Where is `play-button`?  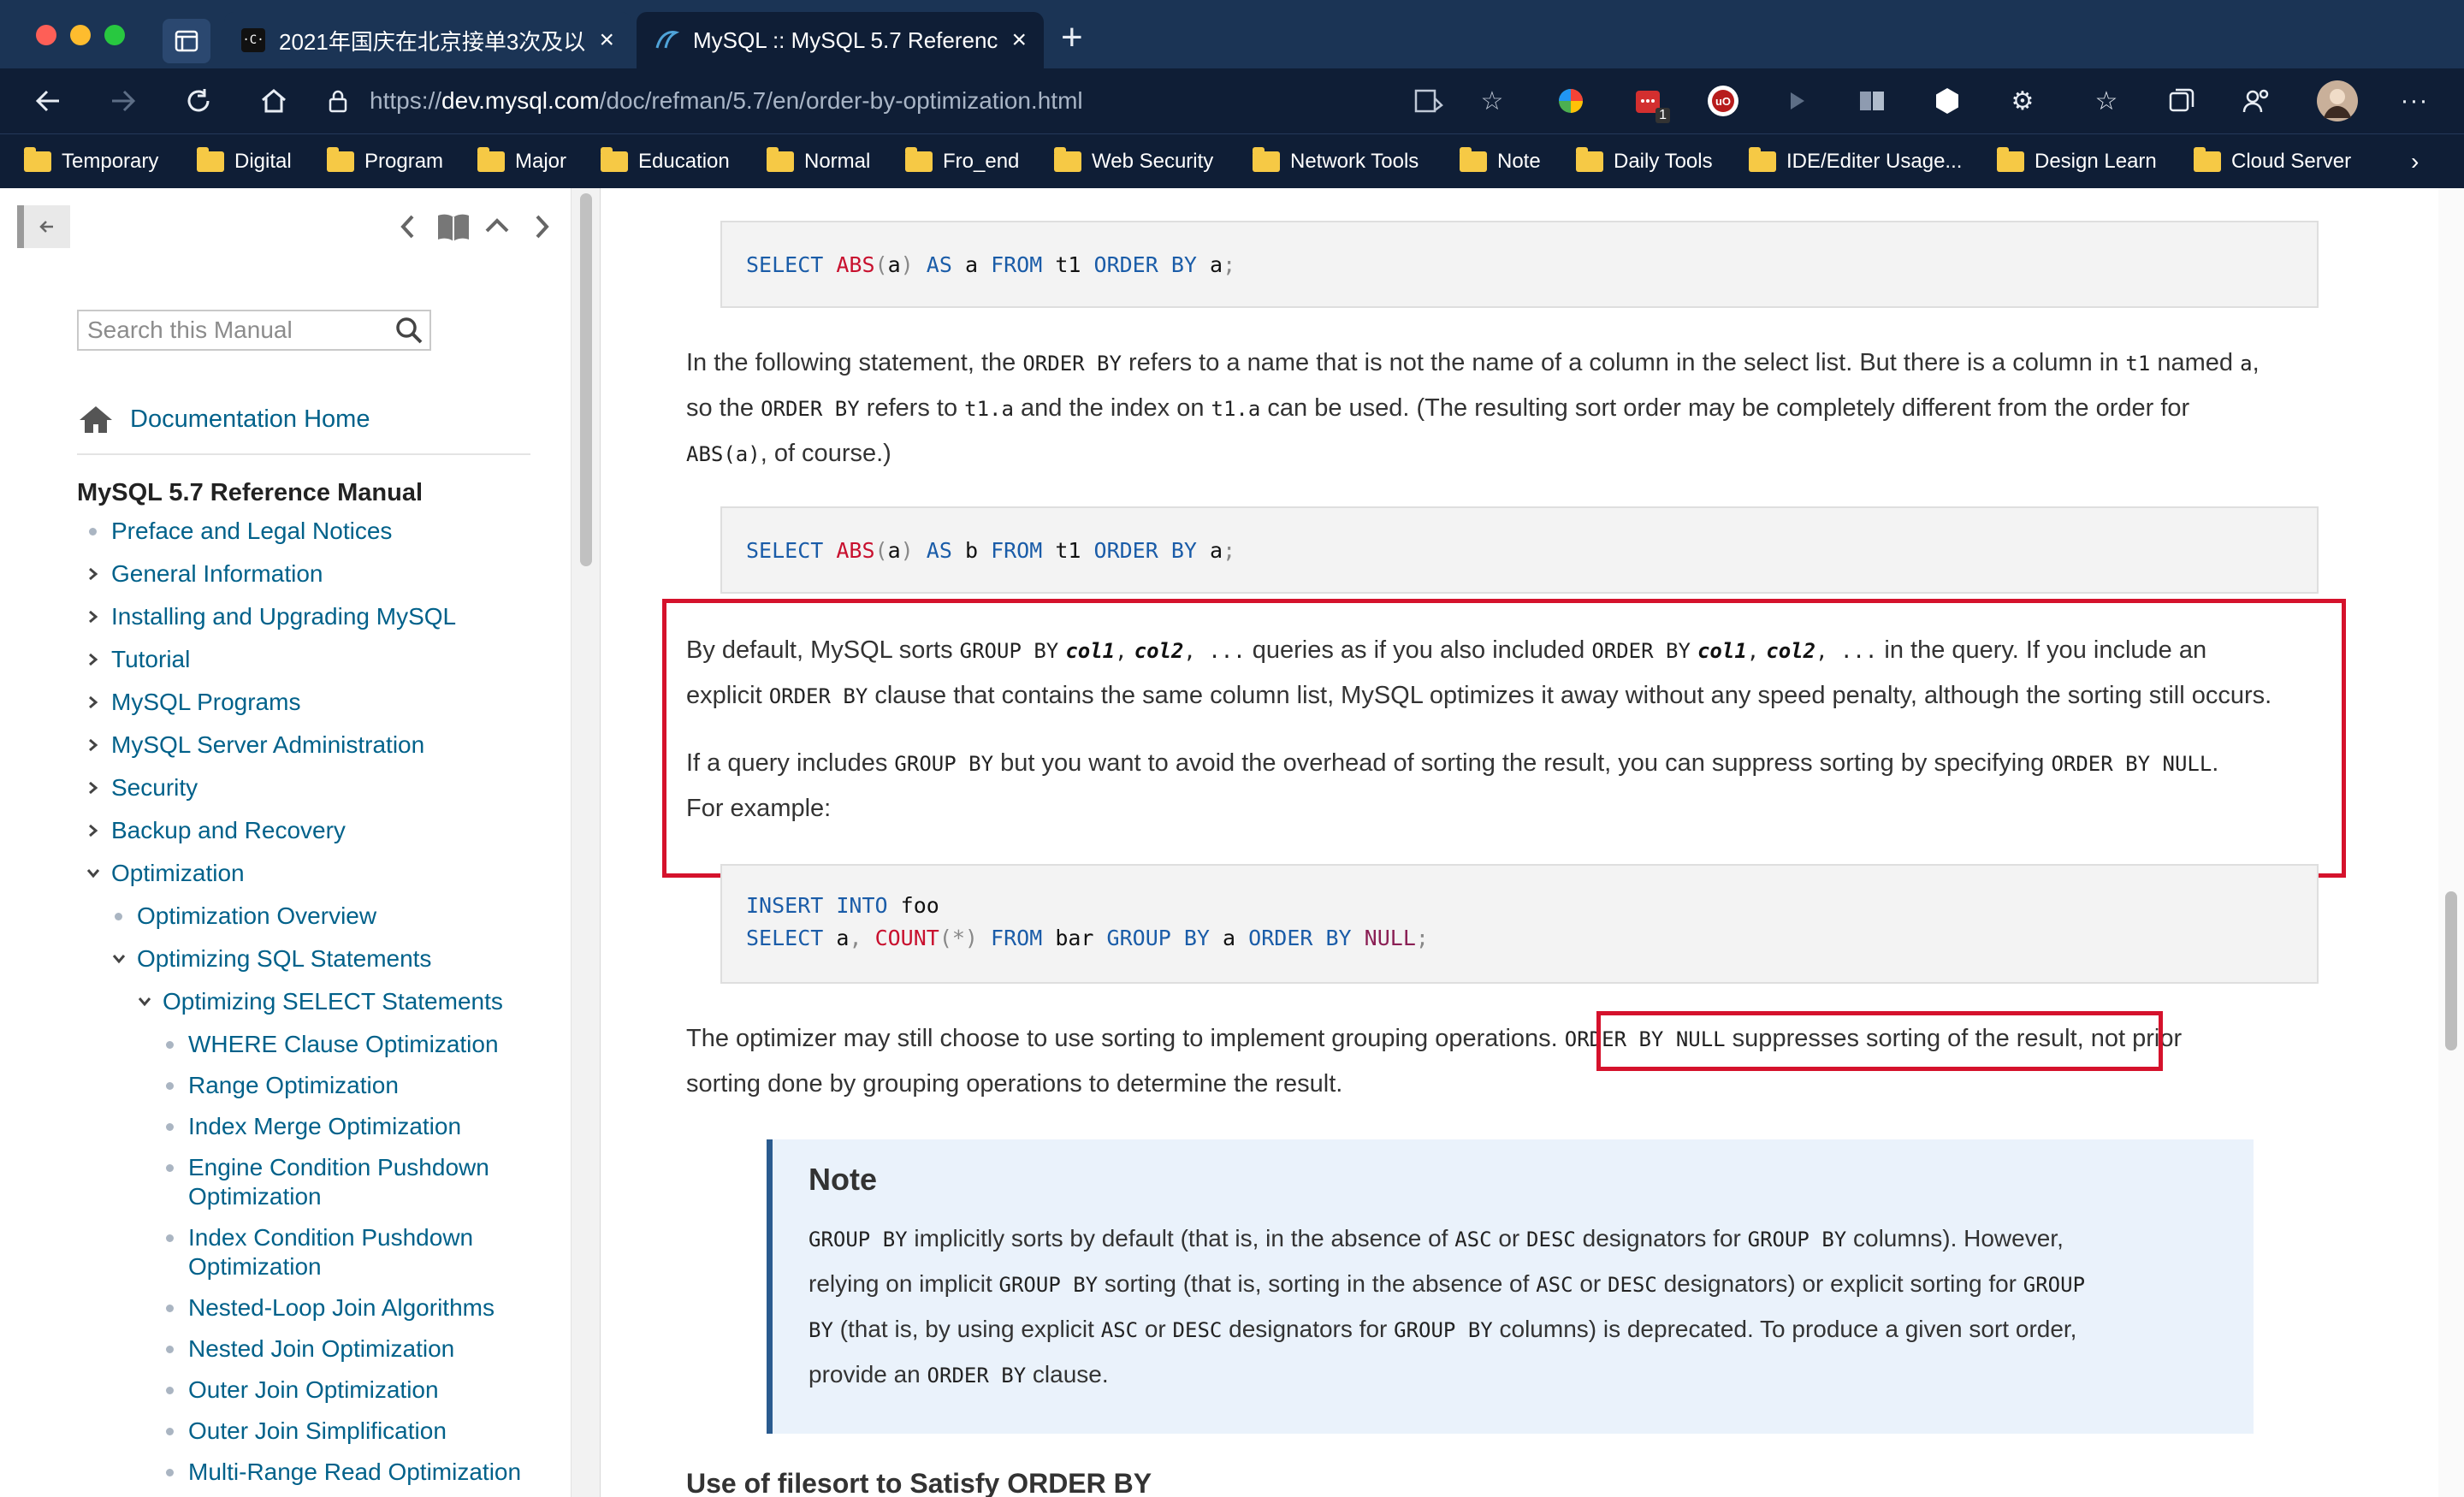 play-button is located at coordinates (1796, 101).